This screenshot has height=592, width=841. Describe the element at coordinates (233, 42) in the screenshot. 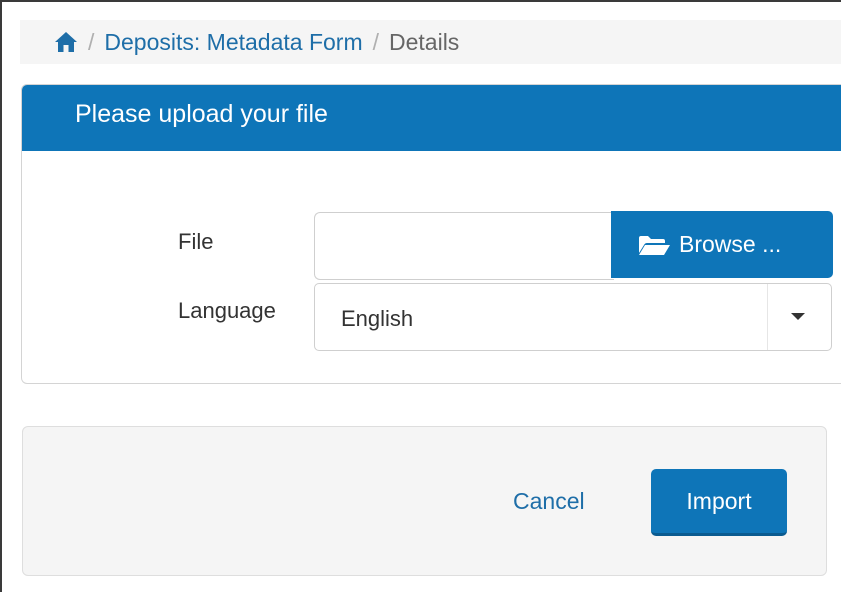

I see `breadcrumb-link-deposits: Deposits: Metadata Form` at that location.